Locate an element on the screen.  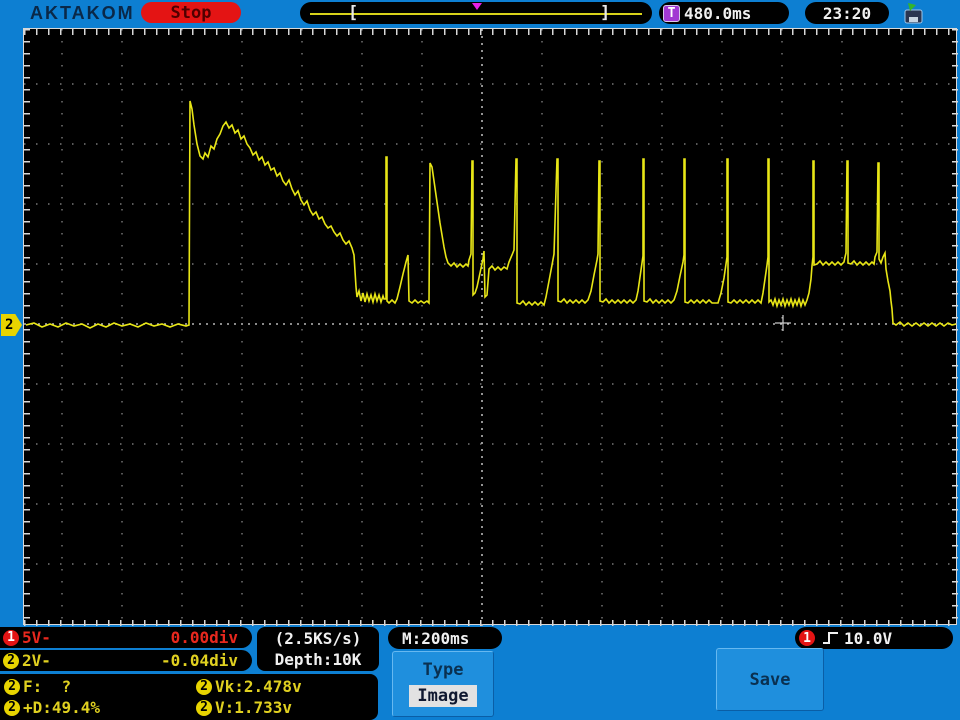
measurement-text: F: ? is located at coordinates (47, 686).